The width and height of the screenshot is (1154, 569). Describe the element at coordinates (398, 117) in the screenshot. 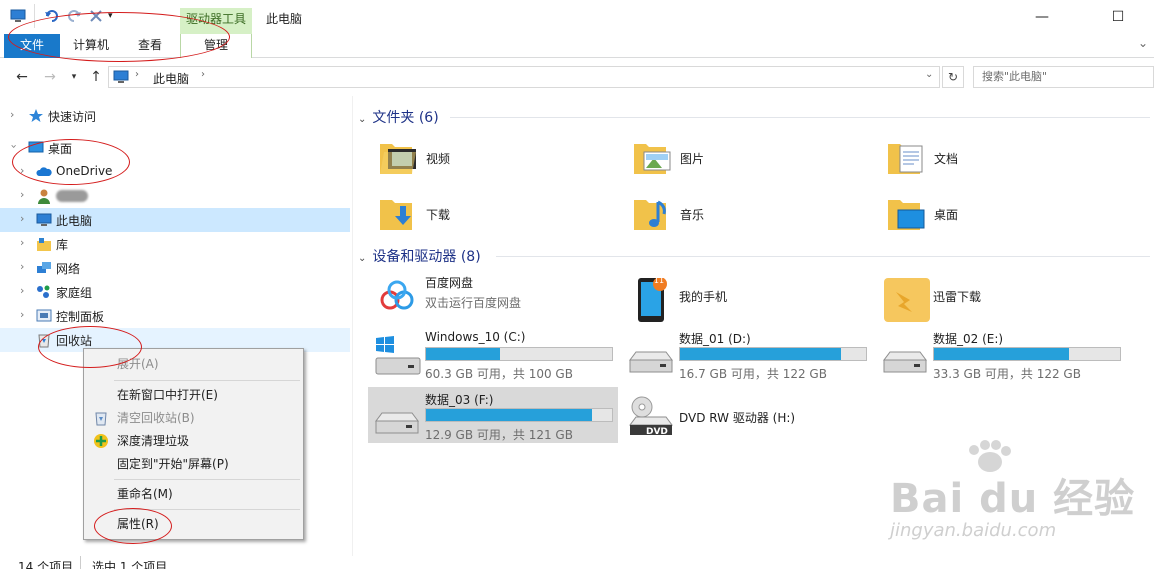

I see `folders-group-header: ⌄ 文件夹 (6)` at that location.